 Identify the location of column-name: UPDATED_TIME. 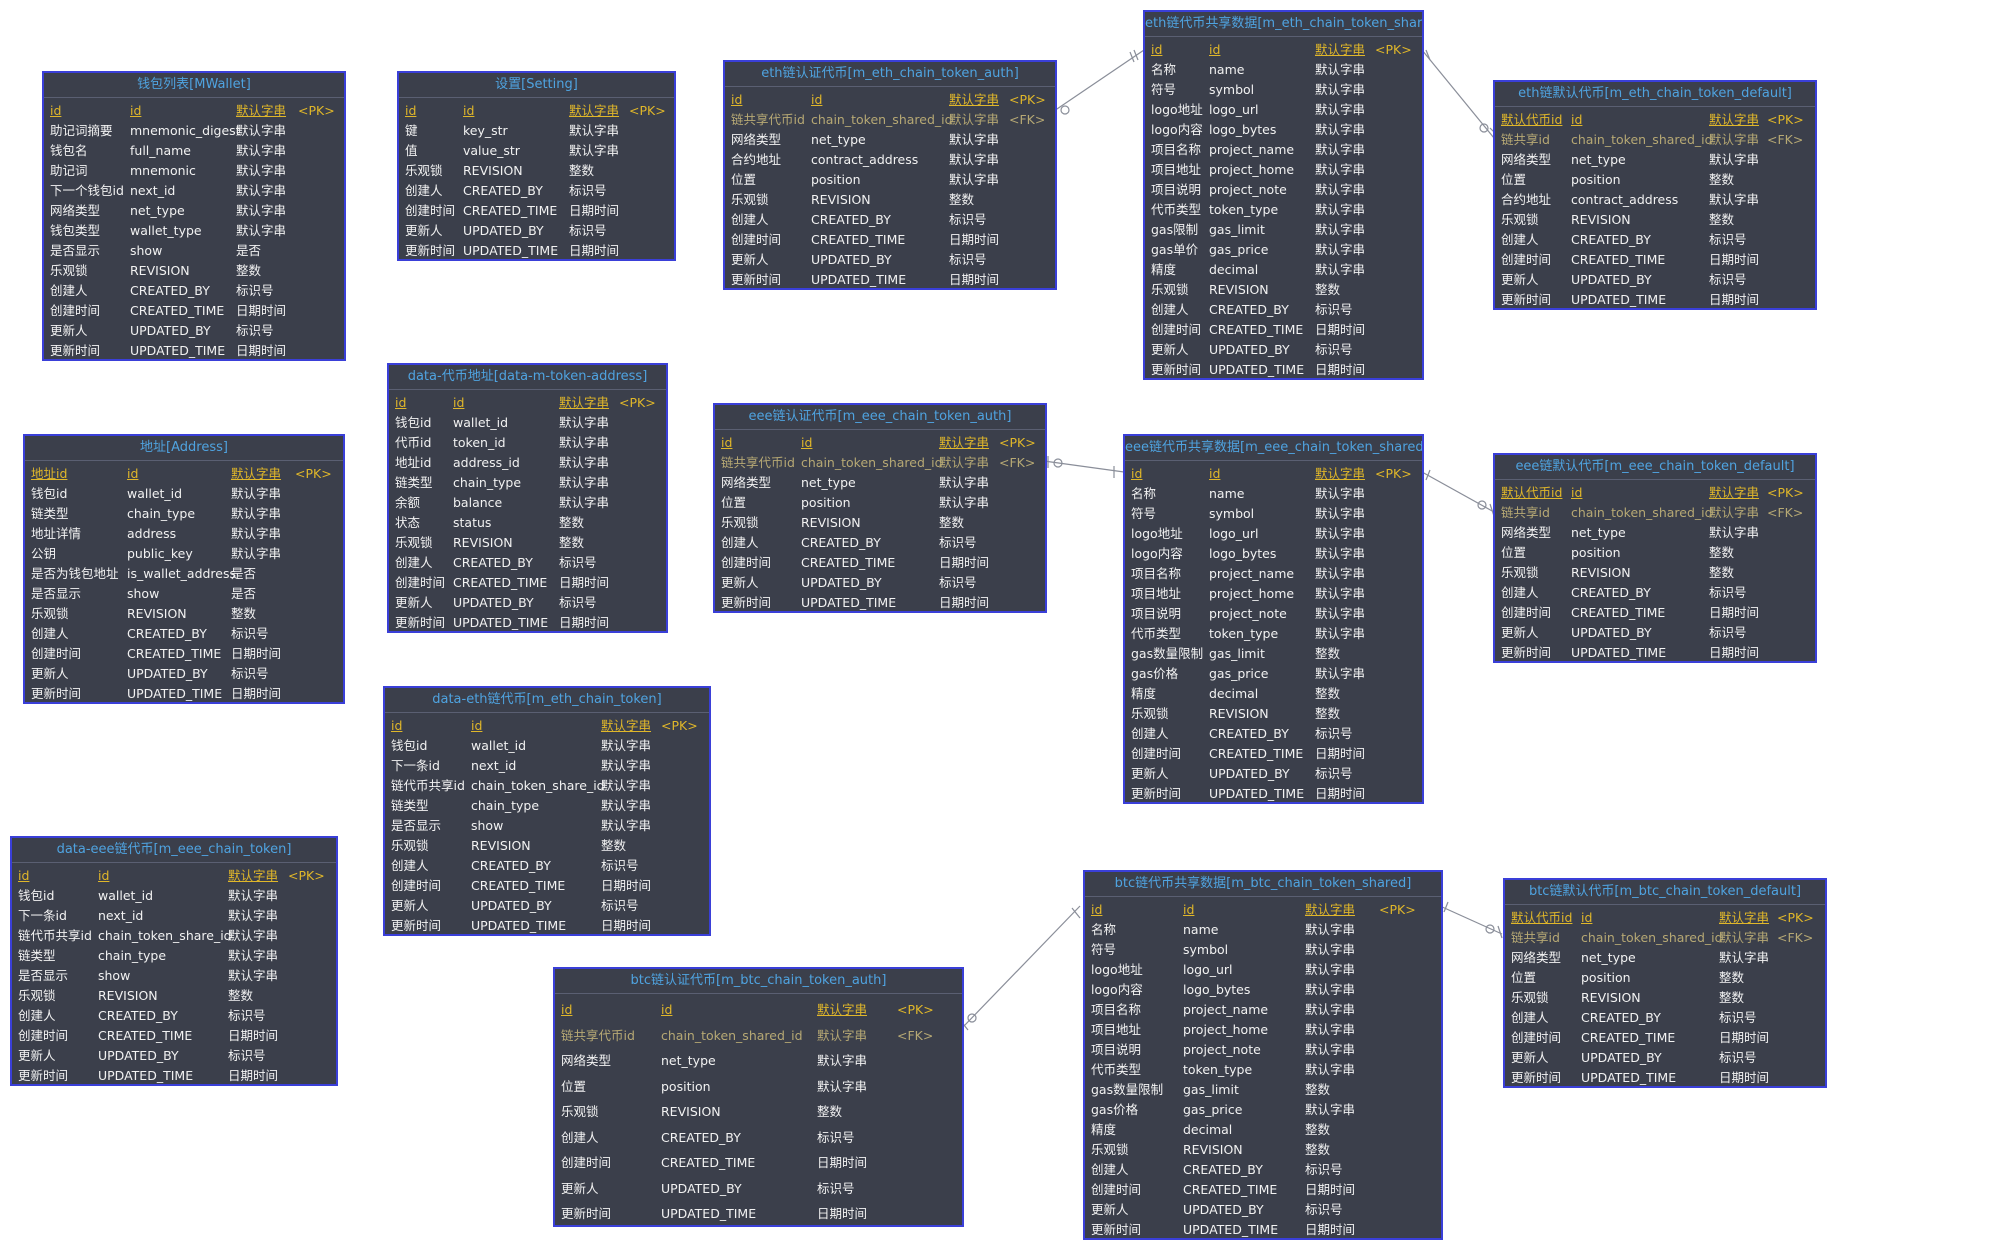
(1257, 793).